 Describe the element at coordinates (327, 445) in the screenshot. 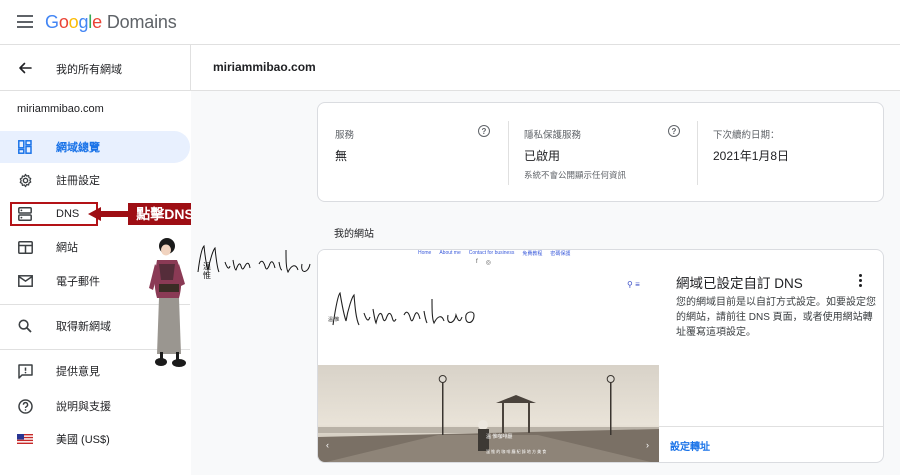

I see `preview-prev-arrow-icon: ‹` at that location.